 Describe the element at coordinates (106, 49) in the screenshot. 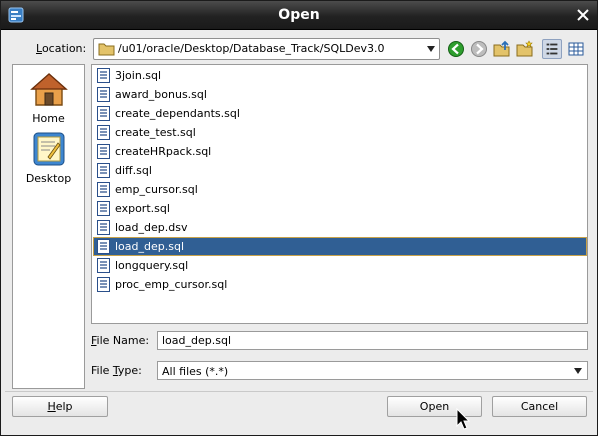

I see `folder-icon` at that location.